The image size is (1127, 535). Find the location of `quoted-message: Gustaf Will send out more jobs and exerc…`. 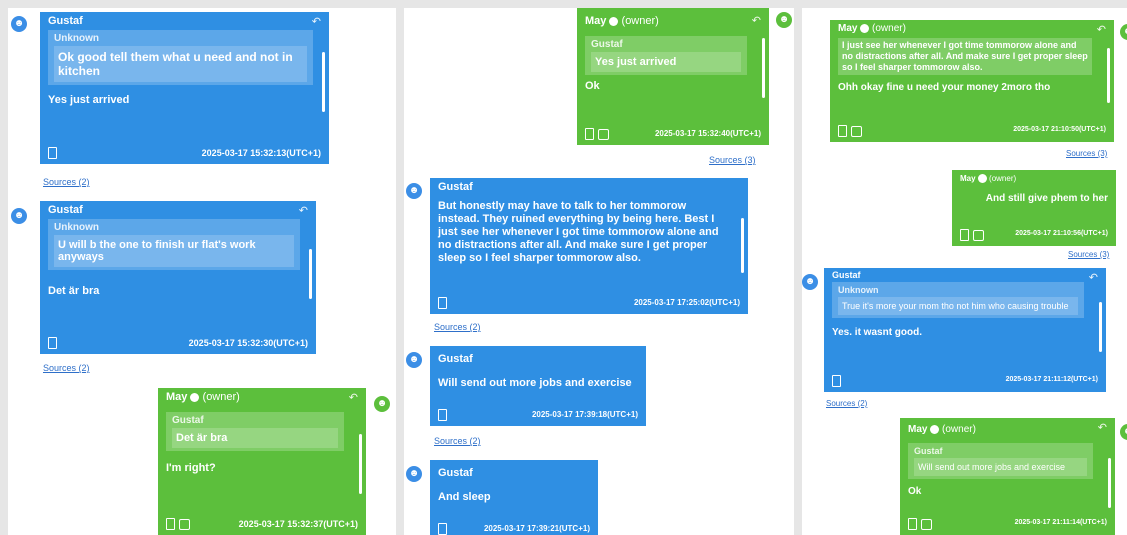

quoted-message: Gustaf Will send out more jobs and exerc… is located at coordinates (1000, 461).